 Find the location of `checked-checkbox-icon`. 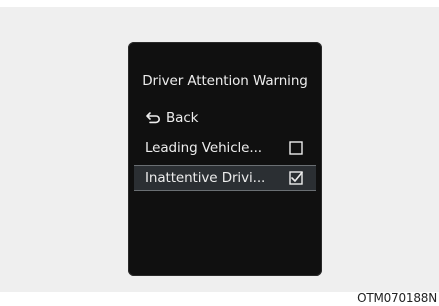

checked-checkbox-icon is located at coordinates (296, 178).